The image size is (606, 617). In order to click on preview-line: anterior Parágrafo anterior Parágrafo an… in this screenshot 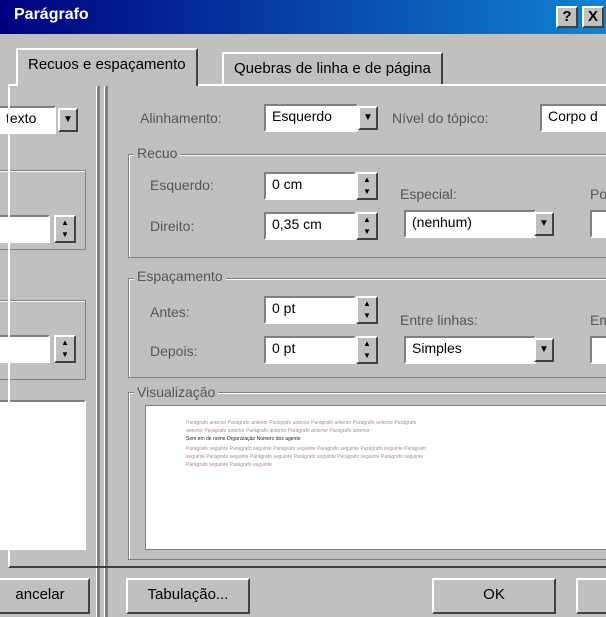, I will do `click(278, 431)`.